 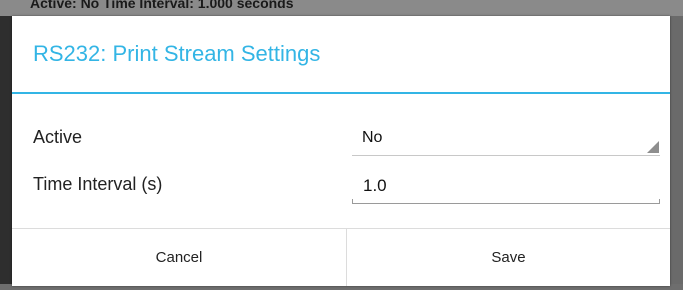 I want to click on active-label: Active, so click(x=58, y=137).